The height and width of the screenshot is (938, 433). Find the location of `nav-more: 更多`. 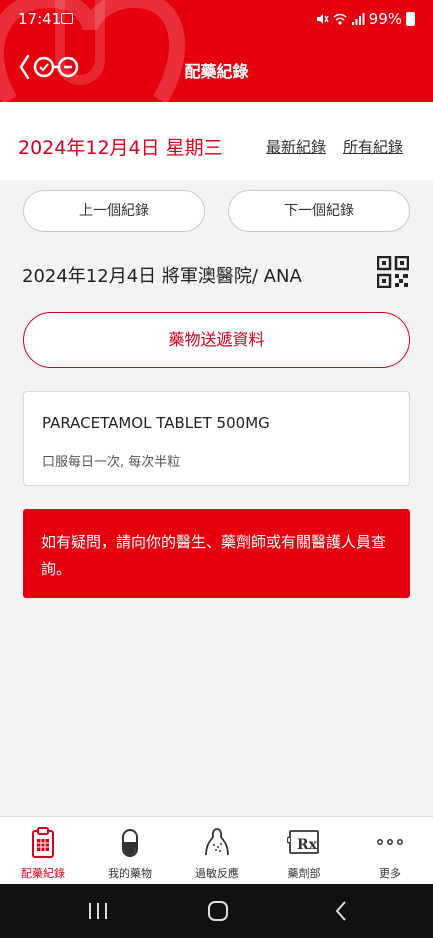

nav-more: 更多 is located at coordinates (390, 851).